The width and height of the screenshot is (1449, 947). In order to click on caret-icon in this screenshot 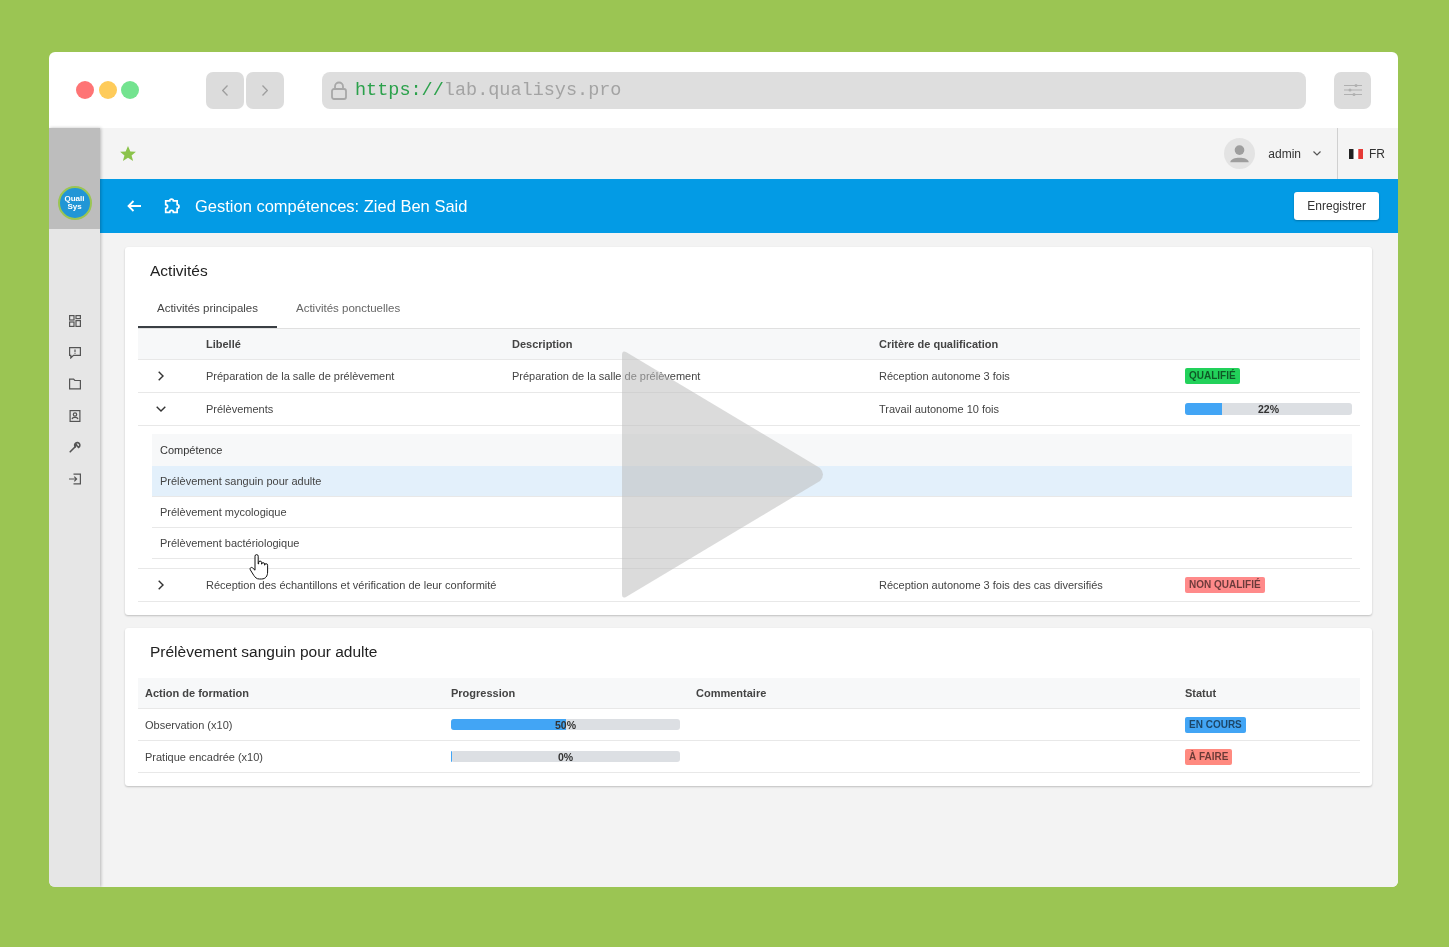, I will do `click(1317, 153)`.